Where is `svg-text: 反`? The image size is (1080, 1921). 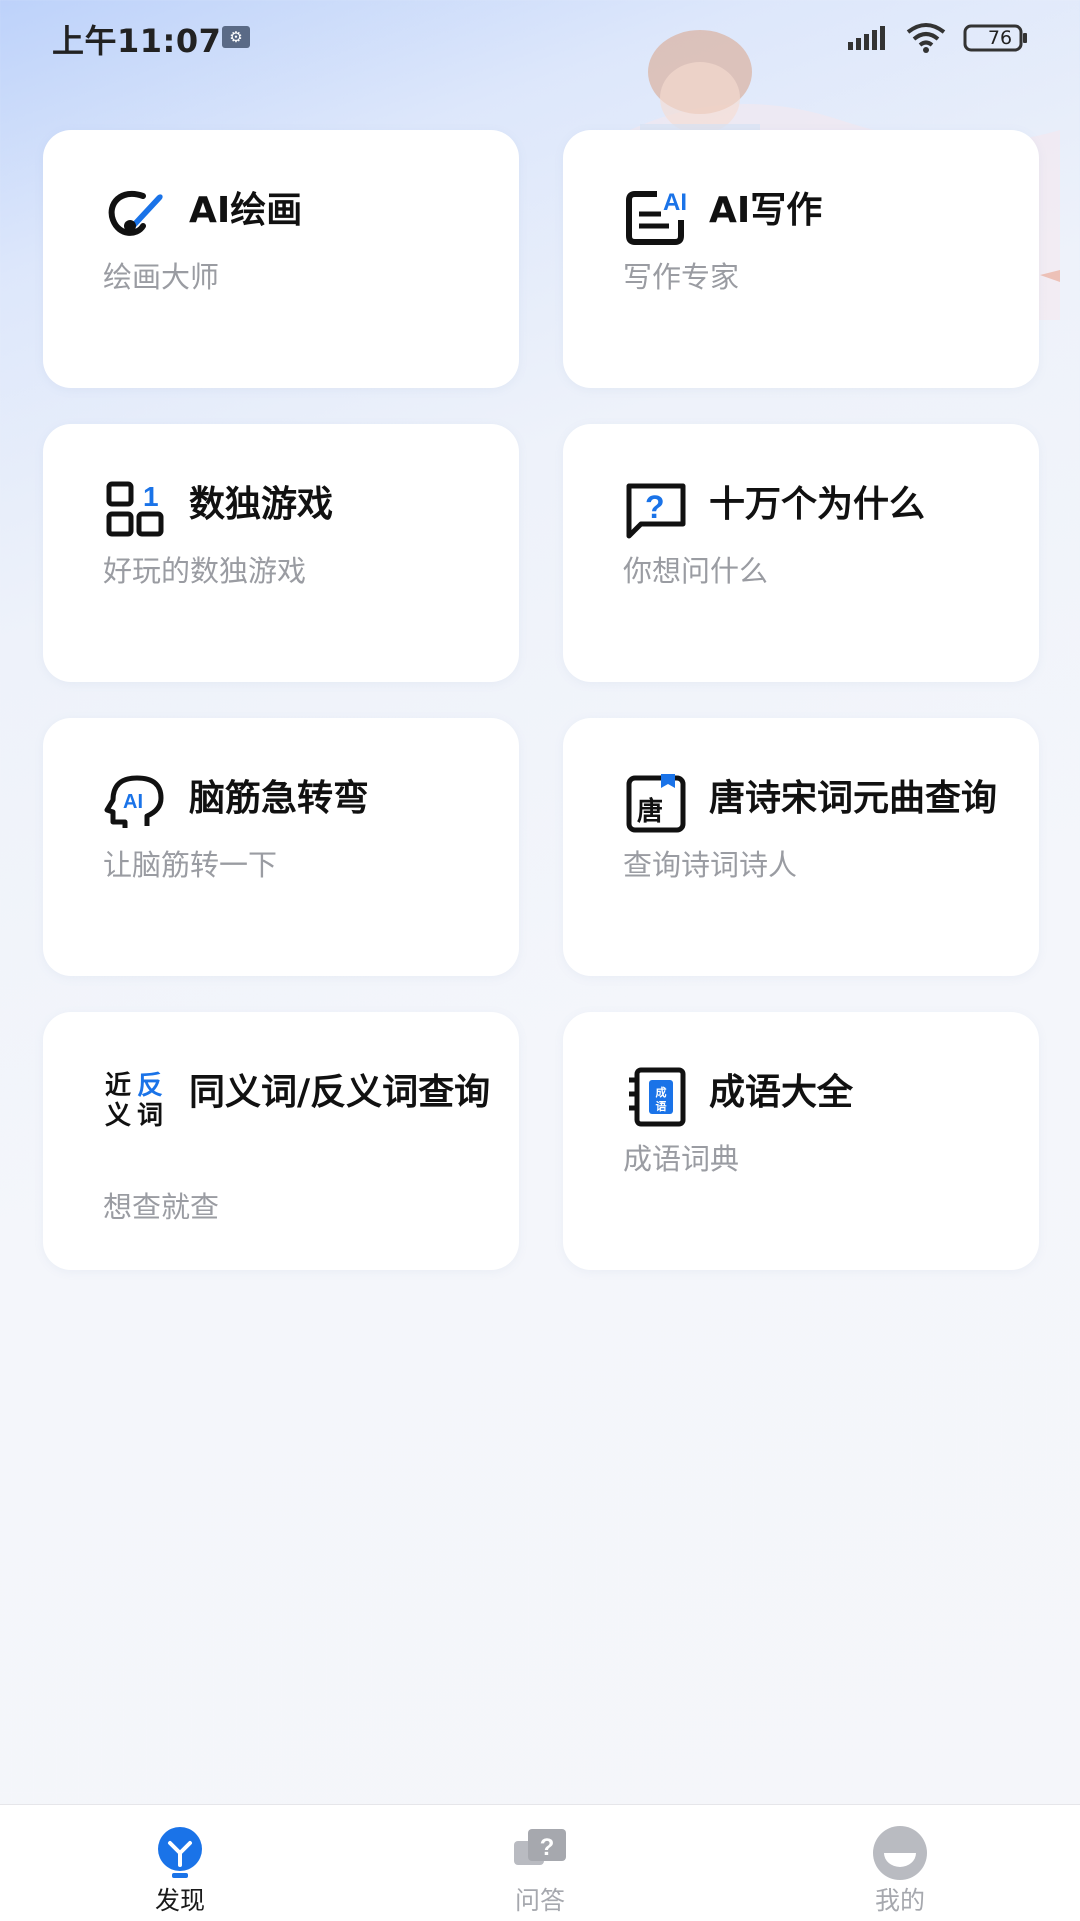 svg-text: 反 is located at coordinates (150, 1086).